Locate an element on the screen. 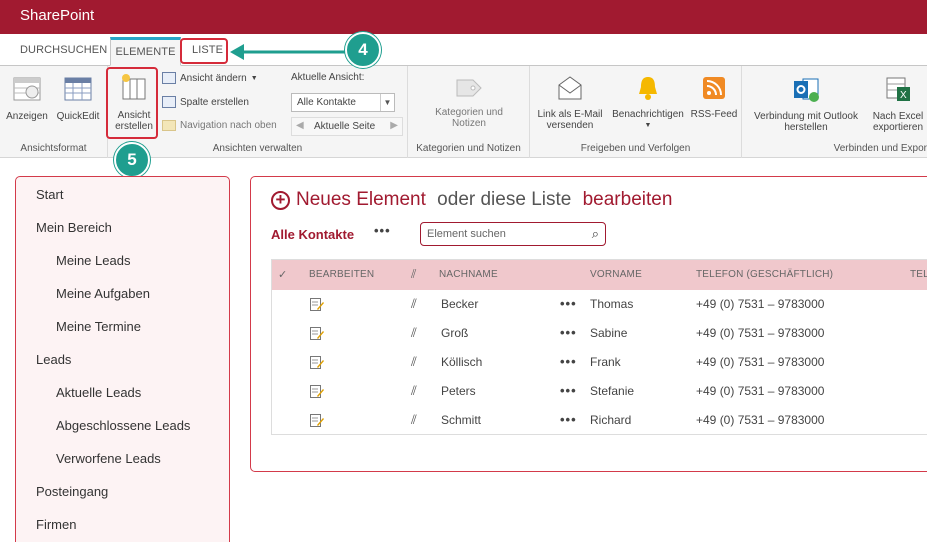 The width and height of the screenshot is (927, 542). col-firstname: VORNAME is located at coordinates (616, 274).